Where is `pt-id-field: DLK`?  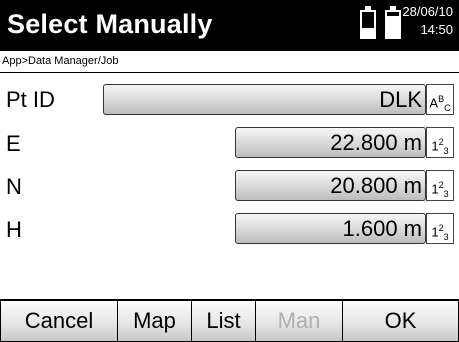 pt-id-field: DLK is located at coordinates (264, 99).